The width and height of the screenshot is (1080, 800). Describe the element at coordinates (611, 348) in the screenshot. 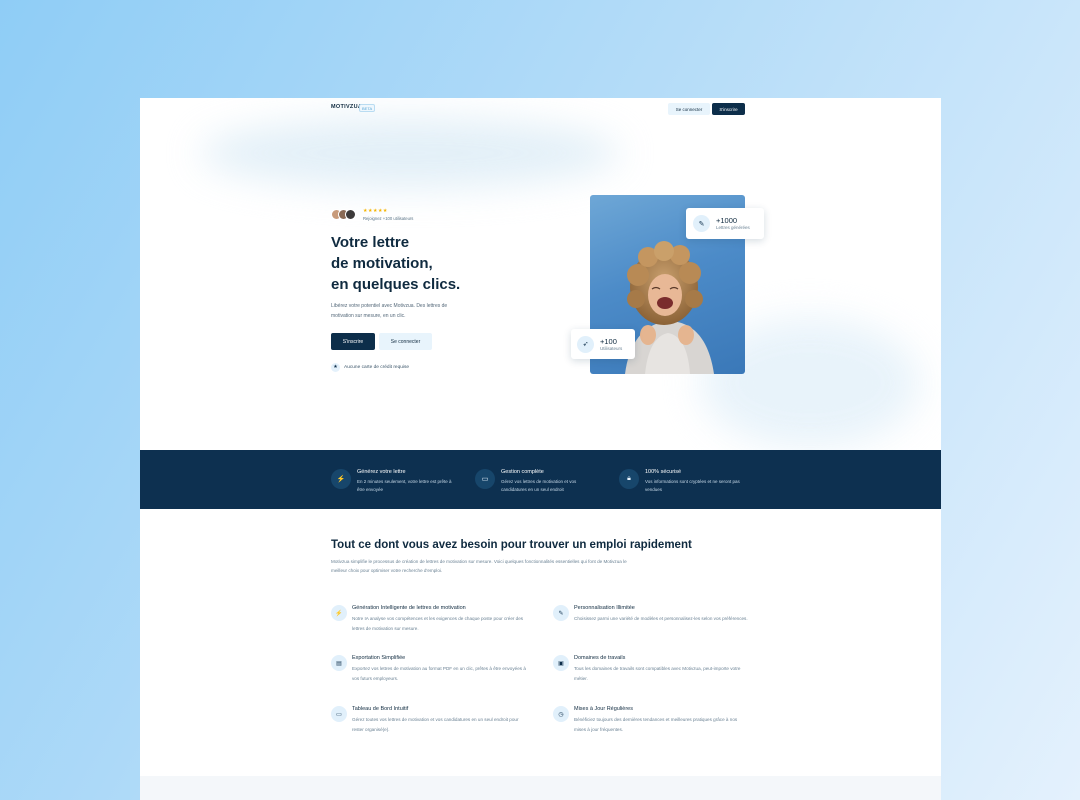

I see `stat-label: Utilisateurs` at that location.